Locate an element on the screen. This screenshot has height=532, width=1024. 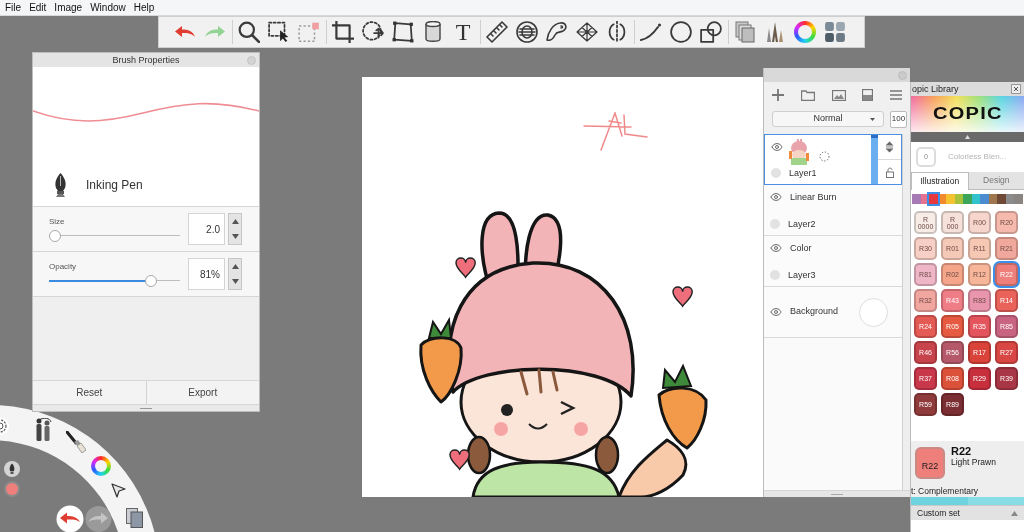
current-color-icon is located at coordinates (12, 489).